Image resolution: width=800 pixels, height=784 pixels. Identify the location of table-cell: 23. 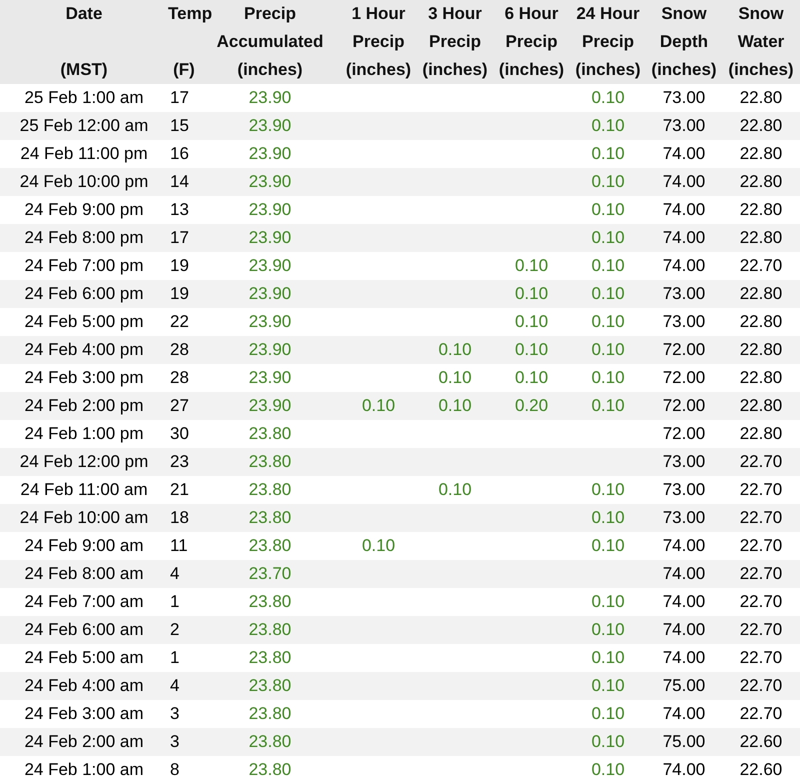
(179, 461).